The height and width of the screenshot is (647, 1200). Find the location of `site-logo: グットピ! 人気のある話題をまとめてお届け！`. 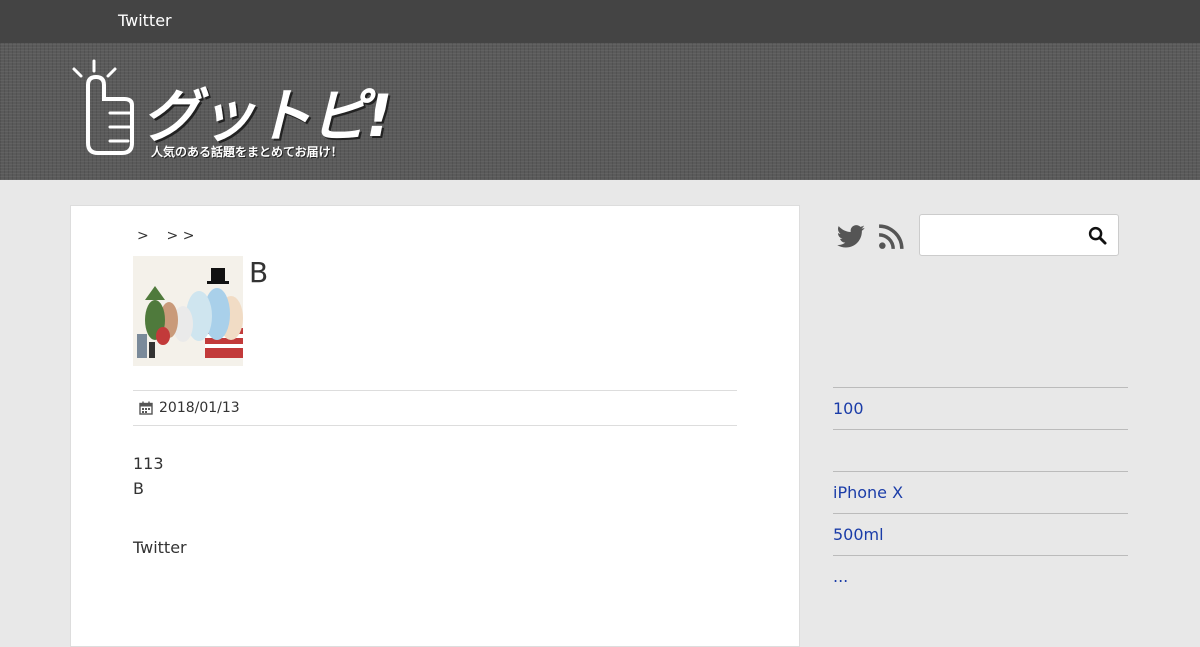

site-logo: グットピ! 人気のある話題をまとめてお届け！ is located at coordinates (231, 112).